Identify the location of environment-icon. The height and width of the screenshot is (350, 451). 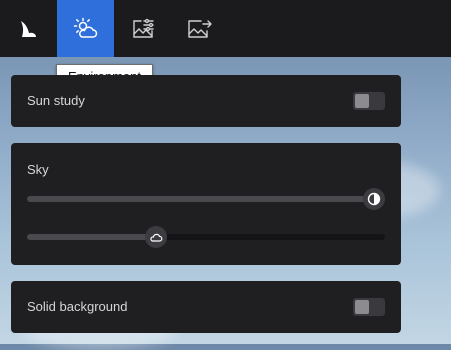
(85, 27).